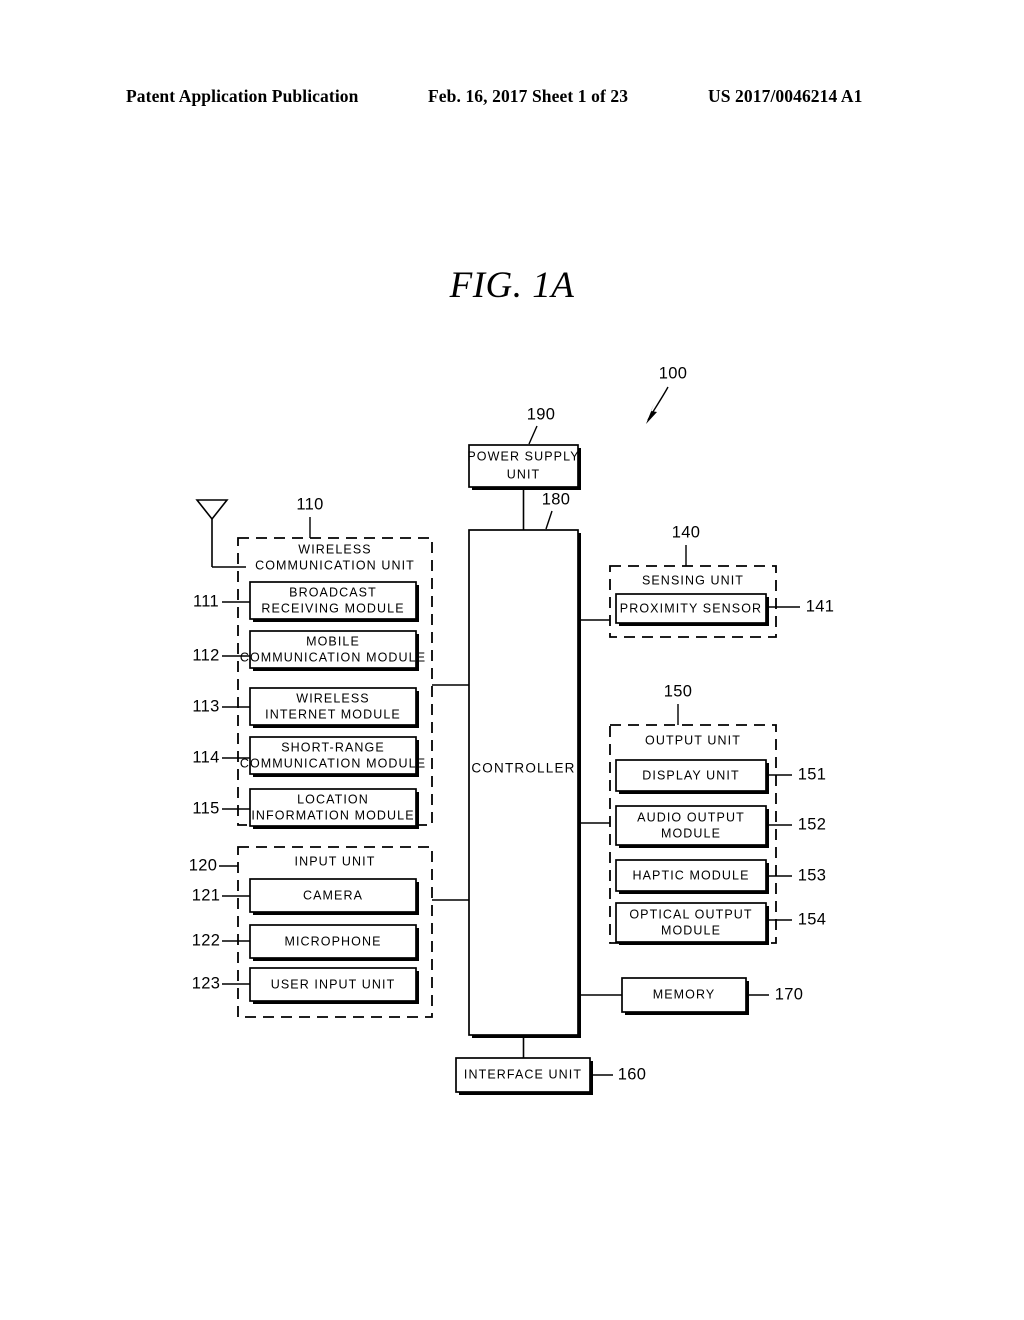 The height and width of the screenshot is (1320, 1024). Describe the element at coordinates (206, 895) in the screenshot. I see `ref-label-121: 121` at that location.